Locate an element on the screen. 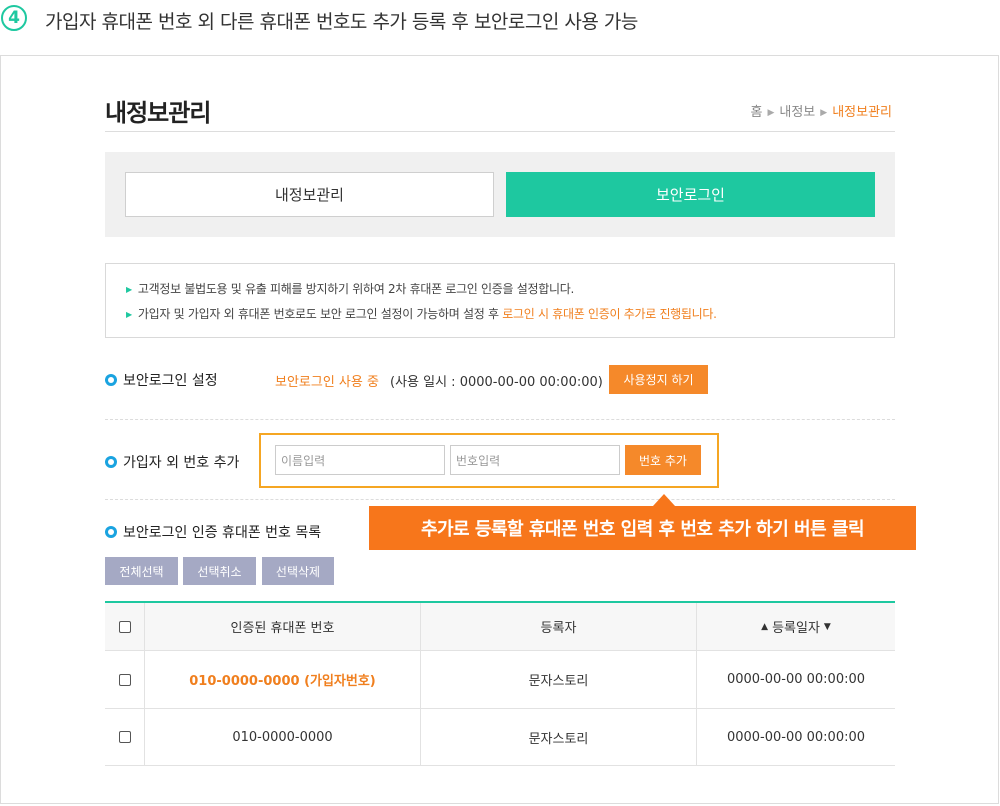 The image size is (1000, 806). deselect-button: 선택취소 is located at coordinates (219, 571).